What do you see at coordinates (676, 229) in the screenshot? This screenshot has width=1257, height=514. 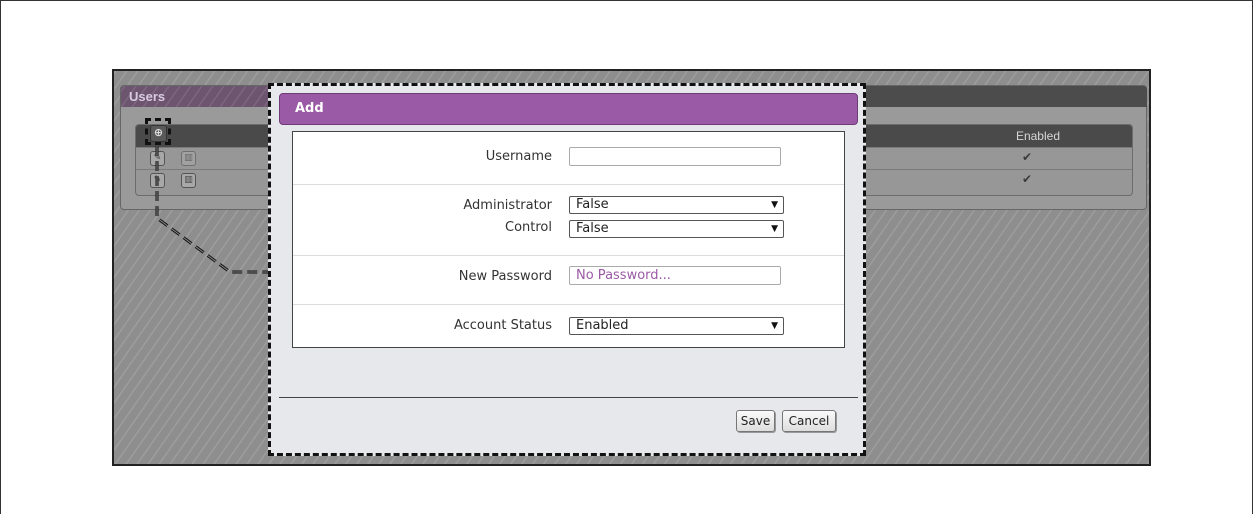 I see `control-select: False ▼` at bounding box center [676, 229].